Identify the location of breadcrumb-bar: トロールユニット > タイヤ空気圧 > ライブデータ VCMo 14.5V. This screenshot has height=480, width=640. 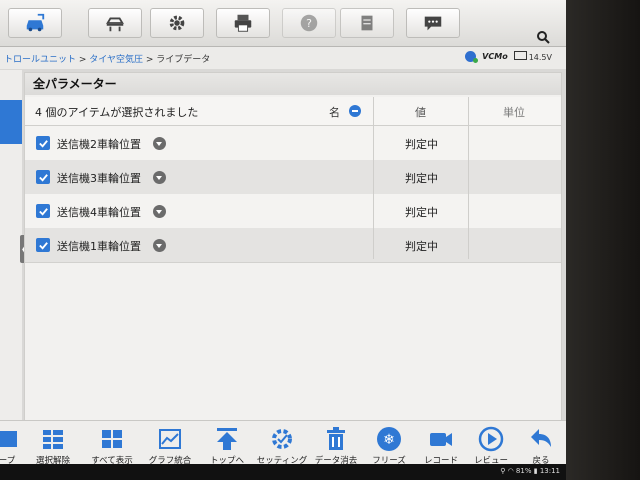
(283, 58).